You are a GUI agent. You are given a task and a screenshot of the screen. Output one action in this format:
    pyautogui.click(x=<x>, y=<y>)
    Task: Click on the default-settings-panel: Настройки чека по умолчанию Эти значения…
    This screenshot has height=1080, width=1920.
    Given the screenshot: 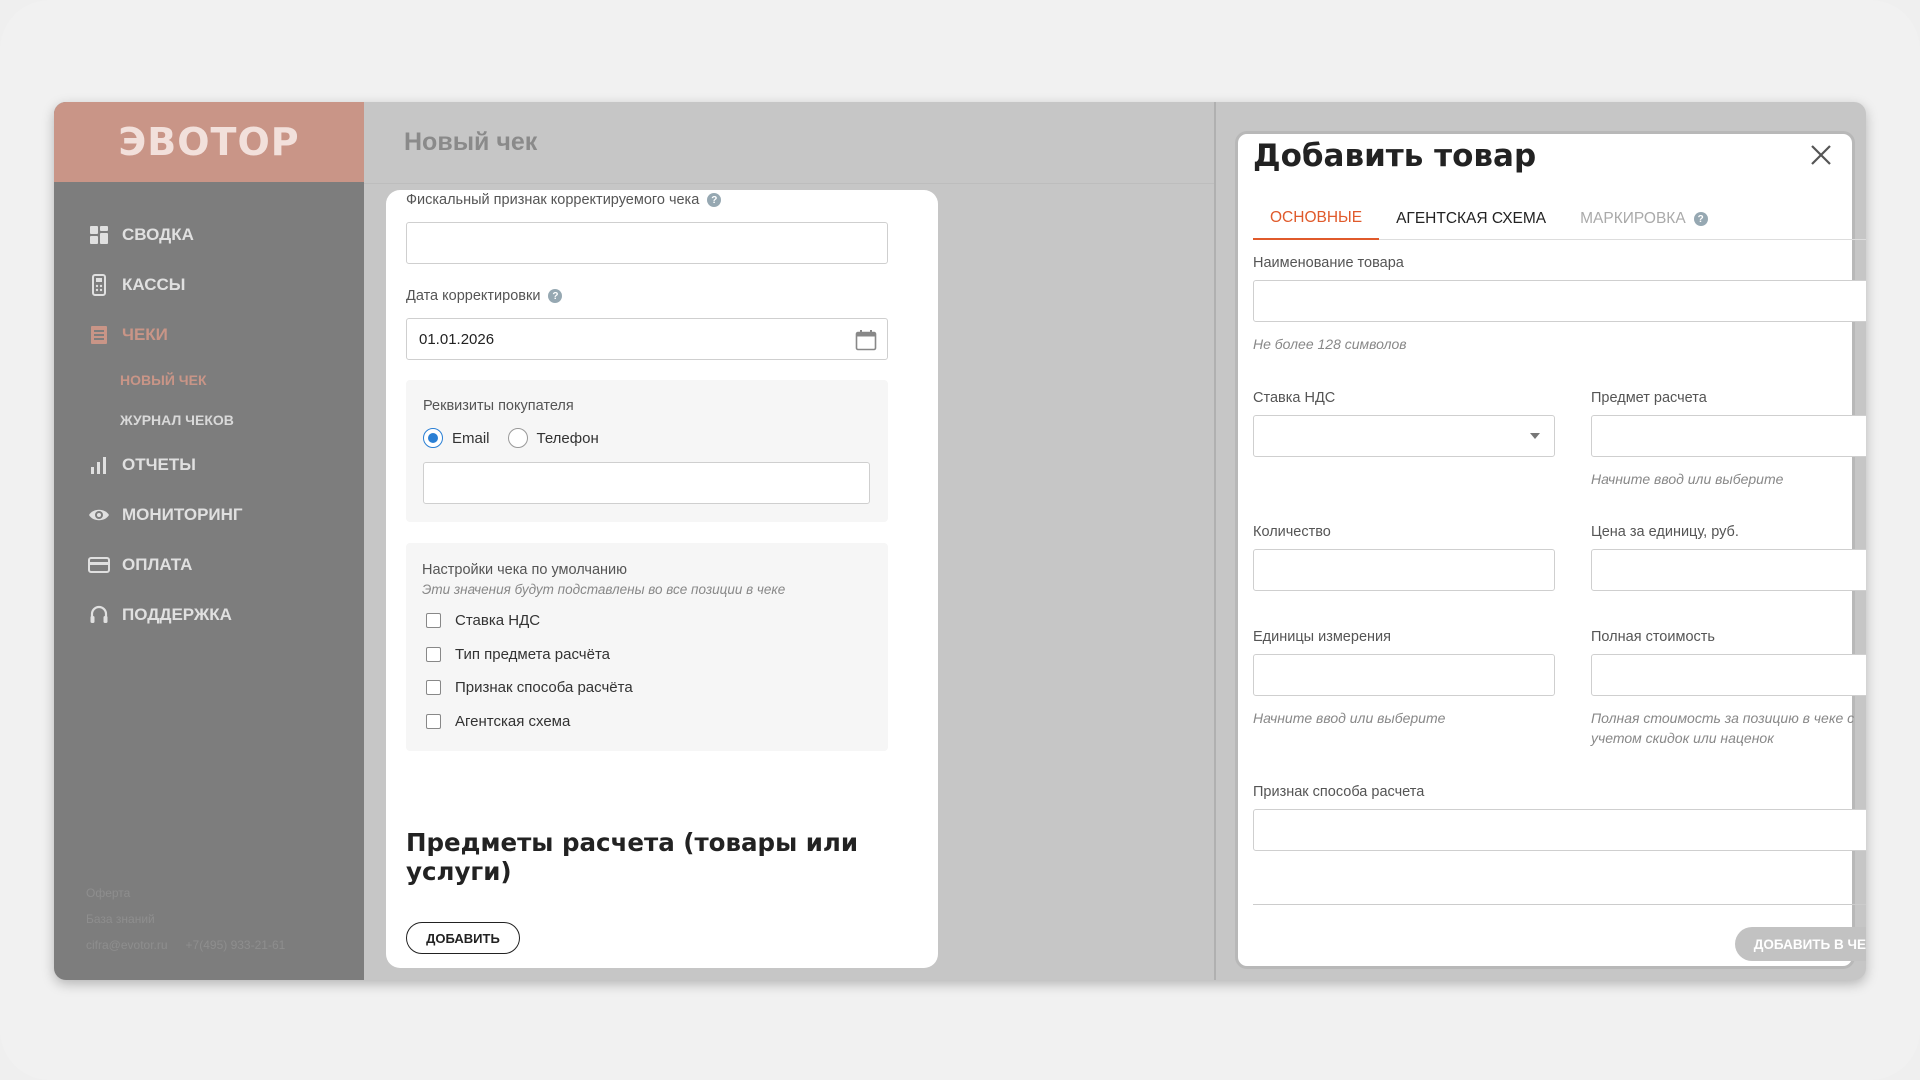 What is the action you would take?
    pyautogui.click(x=647, y=647)
    